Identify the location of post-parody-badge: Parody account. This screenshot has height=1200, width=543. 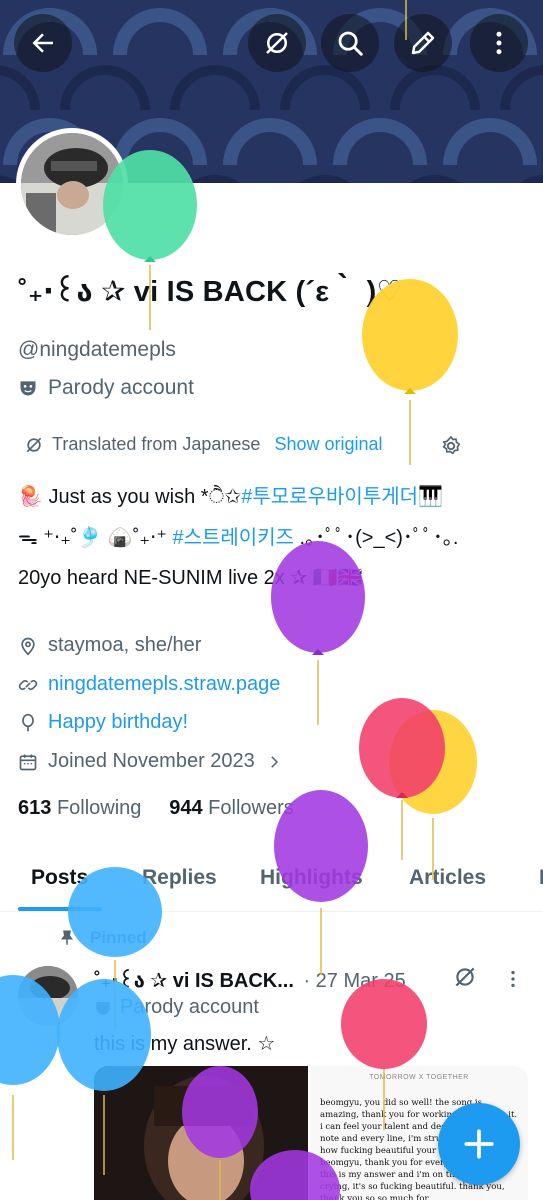
(176, 1007).